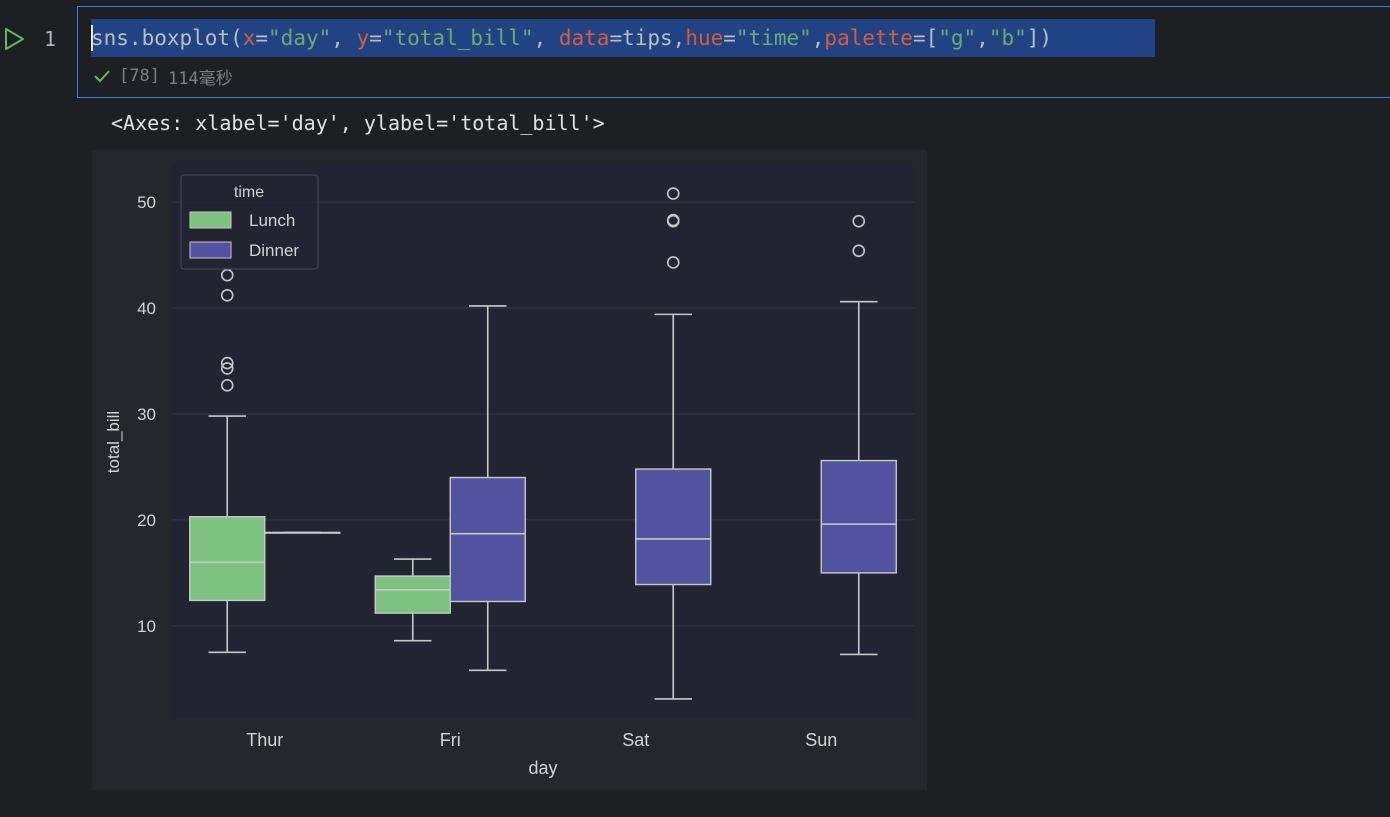 This screenshot has height=817, width=1390. I want to click on checkmark-icon, so click(102, 76).